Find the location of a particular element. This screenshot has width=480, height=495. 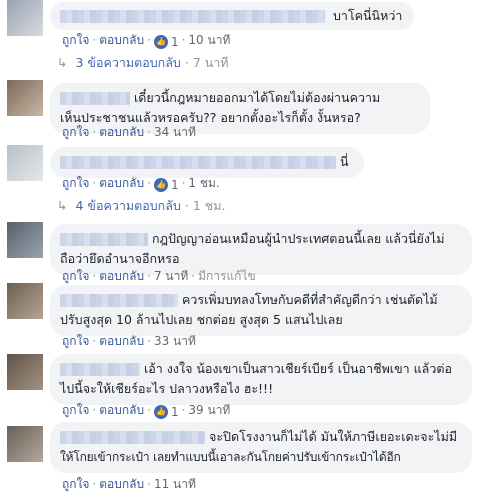

comment-text: บาโคนี่นิหว่า is located at coordinates (367, 15).